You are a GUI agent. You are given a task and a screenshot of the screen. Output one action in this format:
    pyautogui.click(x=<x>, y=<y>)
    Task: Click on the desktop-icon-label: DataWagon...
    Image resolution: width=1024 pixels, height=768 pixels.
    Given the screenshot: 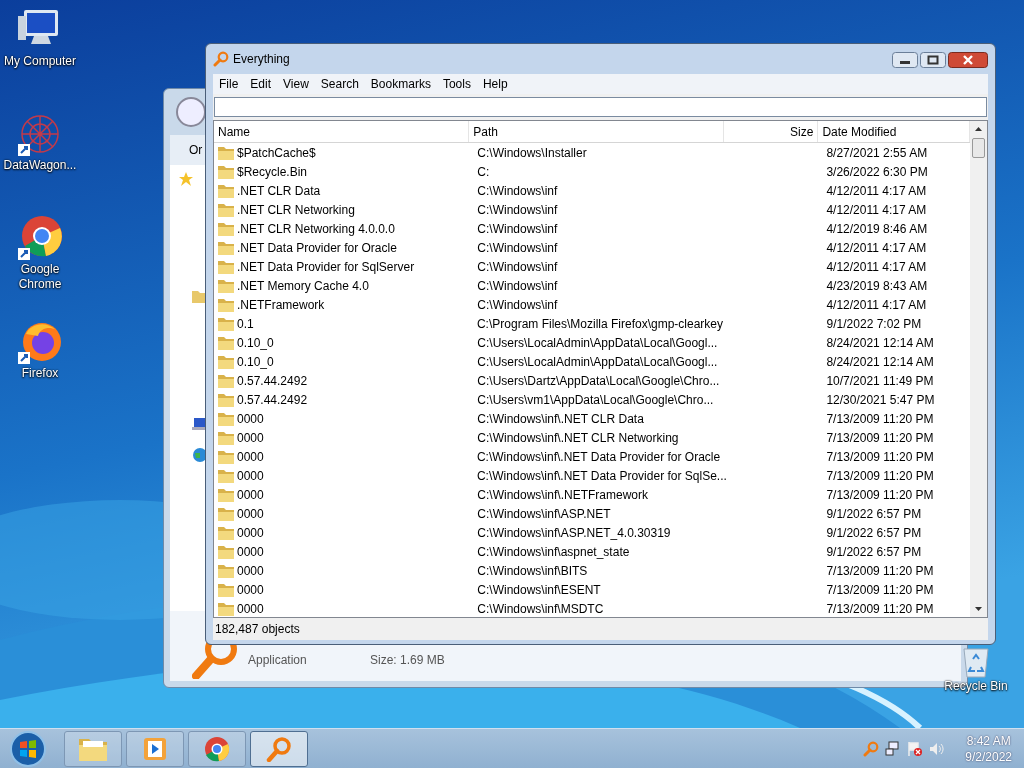 What is the action you would take?
    pyautogui.click(x=40, y=165)
    